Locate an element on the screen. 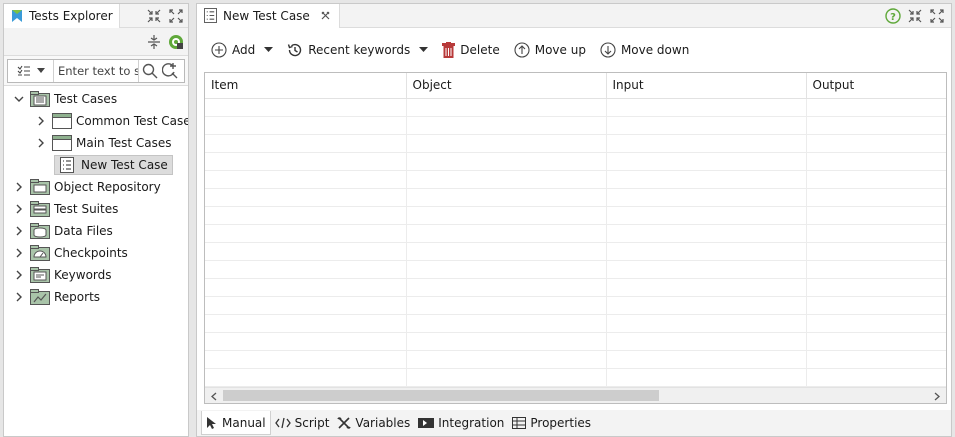  search-icon is located at coordinates (150, 71).